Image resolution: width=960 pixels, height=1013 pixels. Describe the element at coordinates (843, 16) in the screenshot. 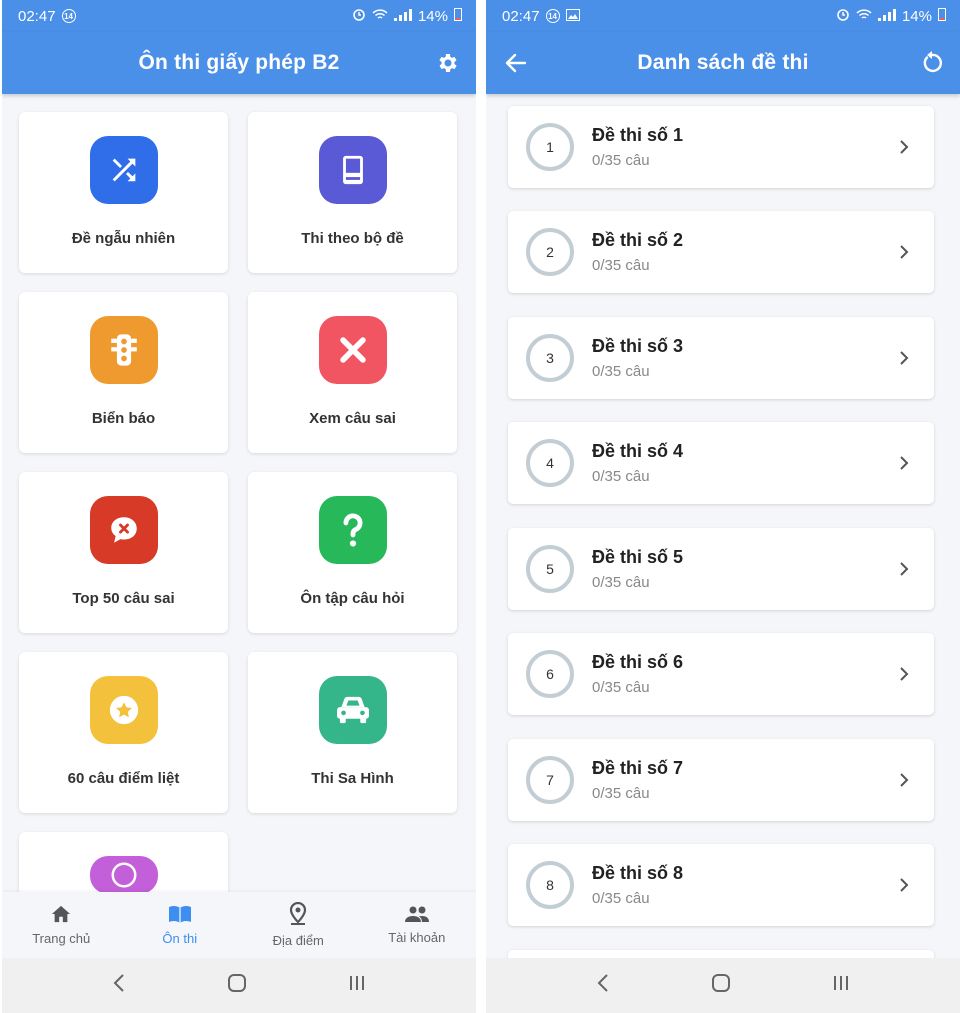

I see `alarm-icon` at that location.